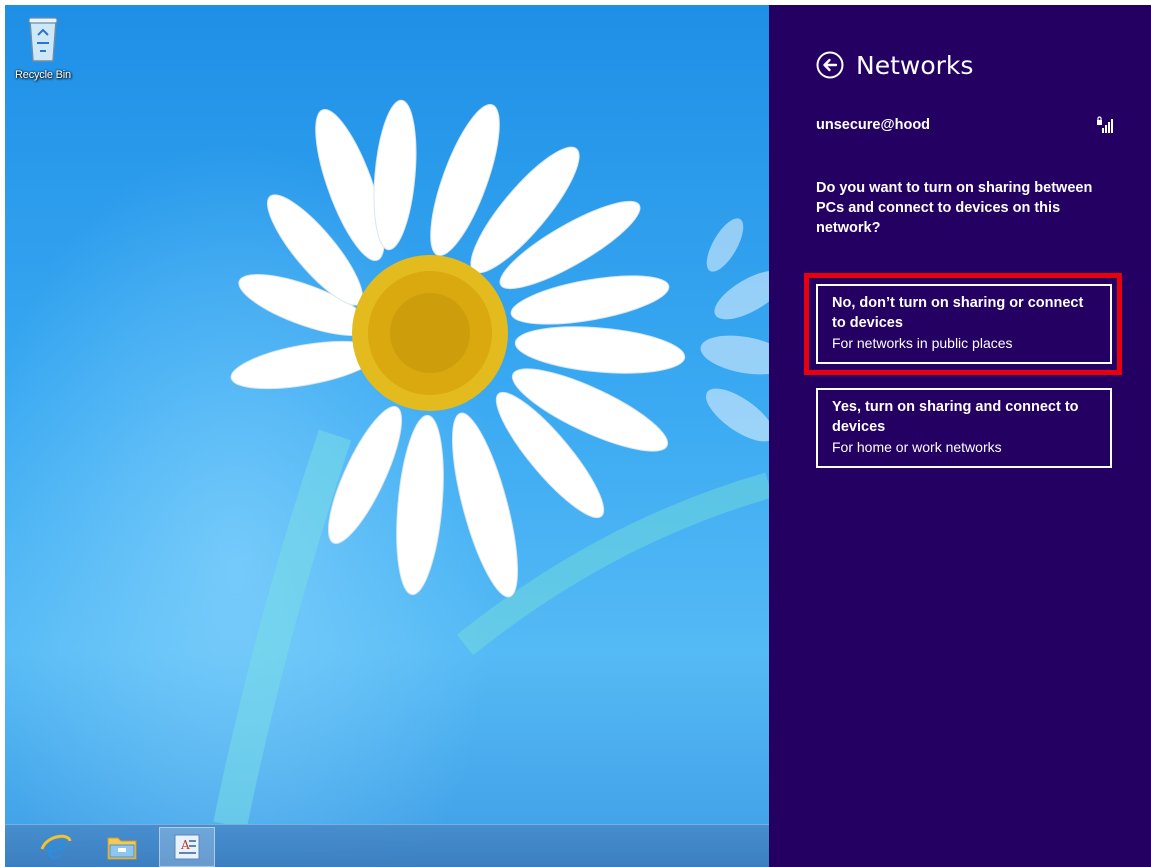 The height and width of the screenshot is (867, 1151). What do you see at coordinates (915, 65) in the screenshot?
I see `panel-title: Networks` at bounding box center [915, 65].